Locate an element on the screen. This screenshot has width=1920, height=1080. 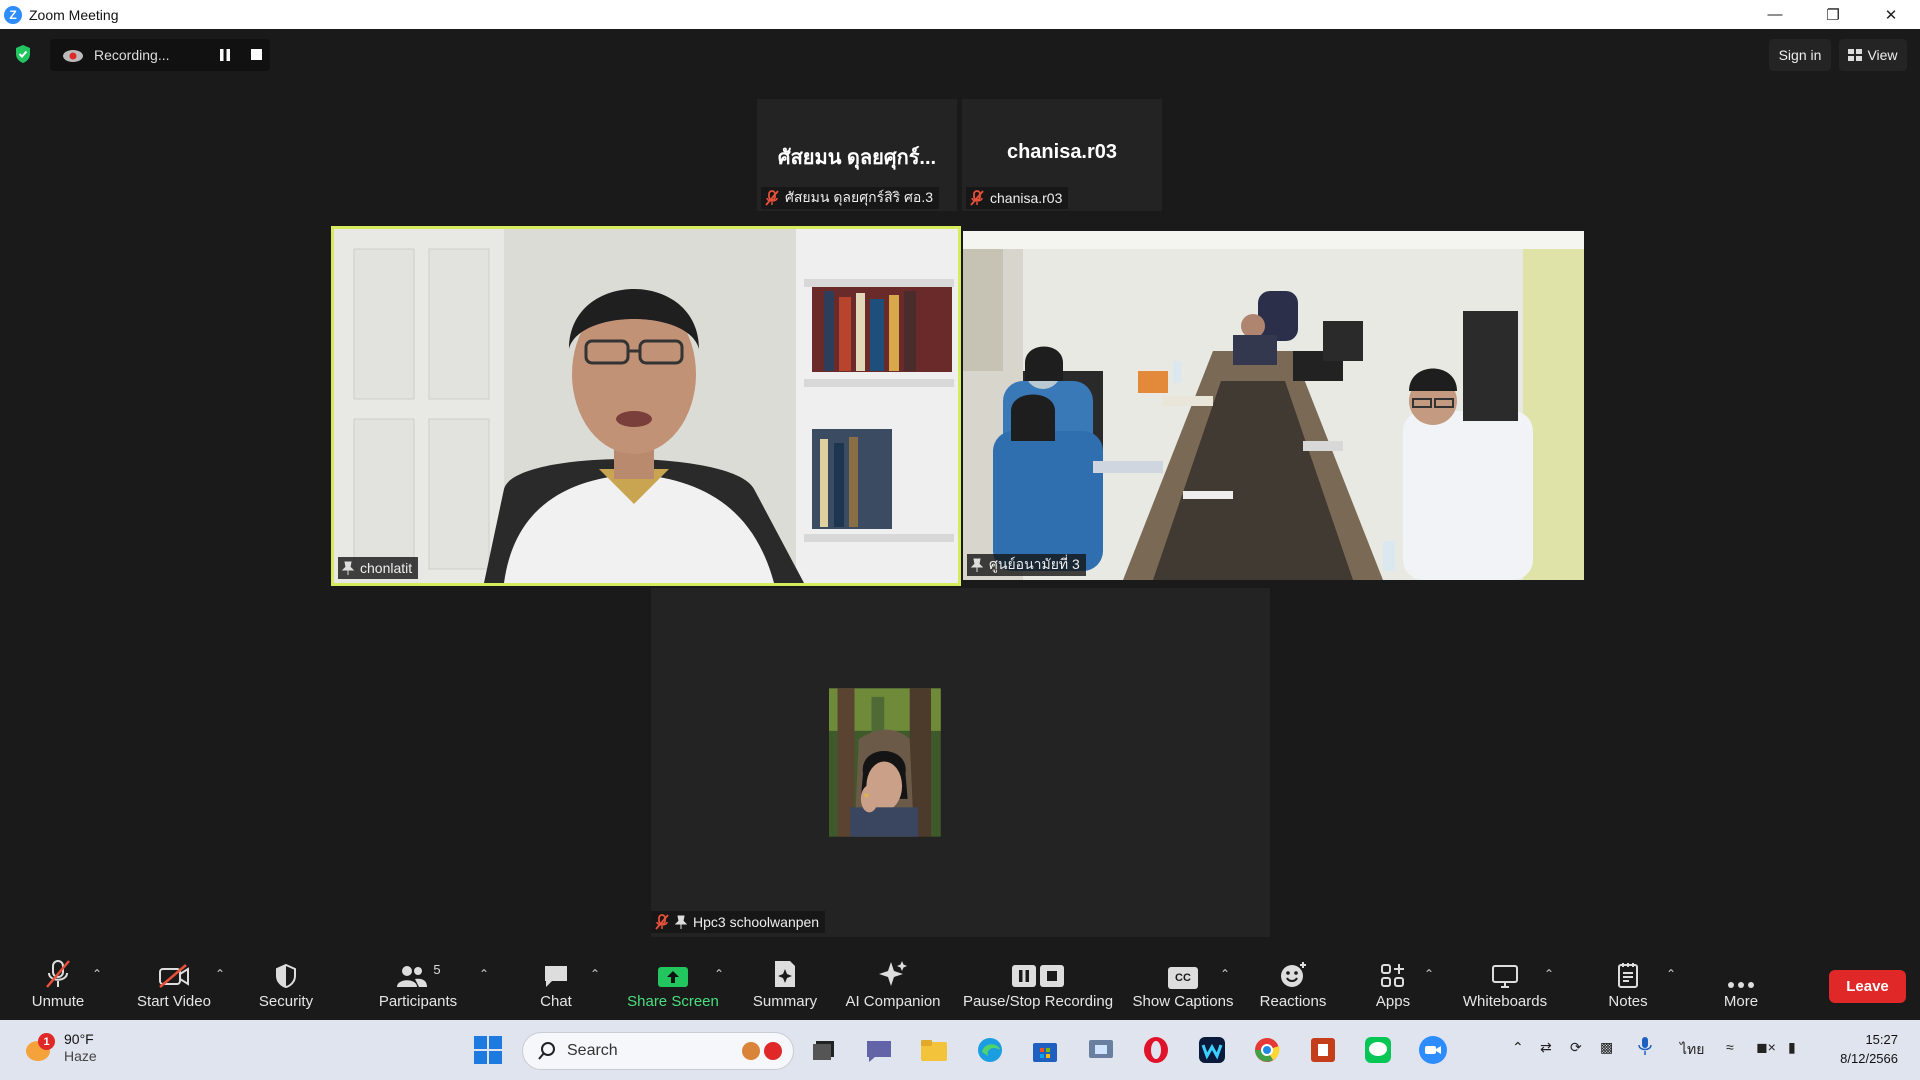
notes-options-caret: ⌃ is located at coordinates (1671, 974).